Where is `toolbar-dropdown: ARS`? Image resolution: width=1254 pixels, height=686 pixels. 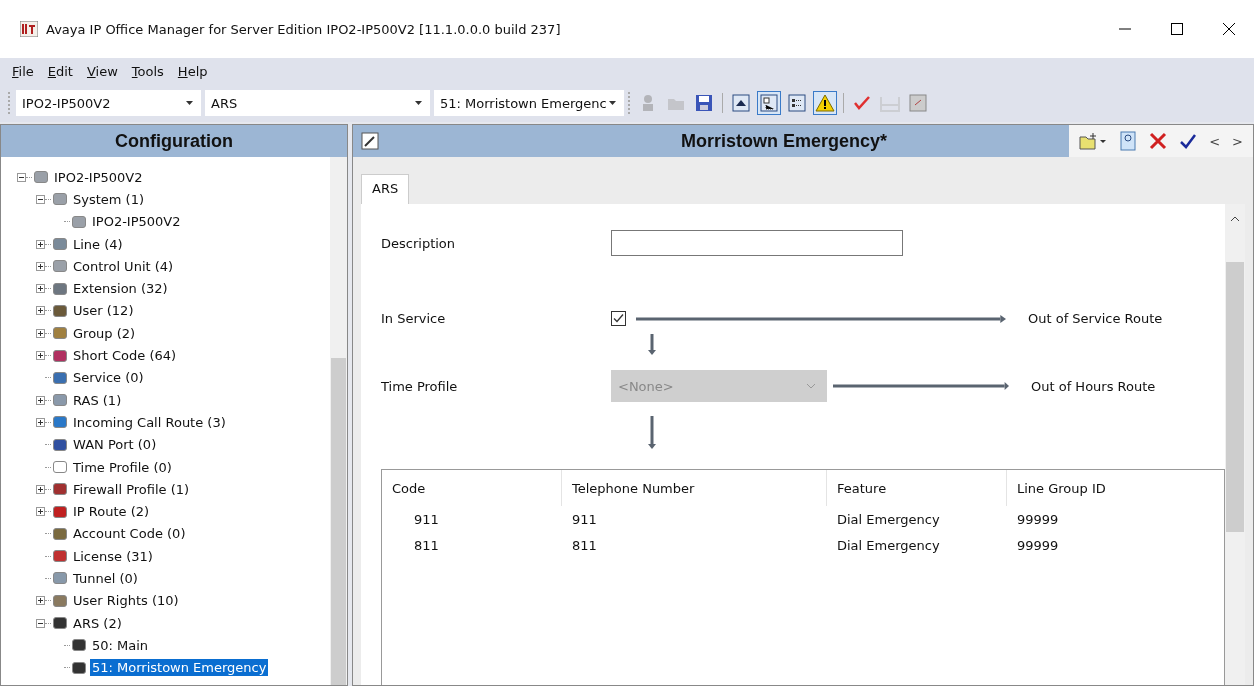 toolbar-dropdown: ARS is located at coordinates (317, 103).